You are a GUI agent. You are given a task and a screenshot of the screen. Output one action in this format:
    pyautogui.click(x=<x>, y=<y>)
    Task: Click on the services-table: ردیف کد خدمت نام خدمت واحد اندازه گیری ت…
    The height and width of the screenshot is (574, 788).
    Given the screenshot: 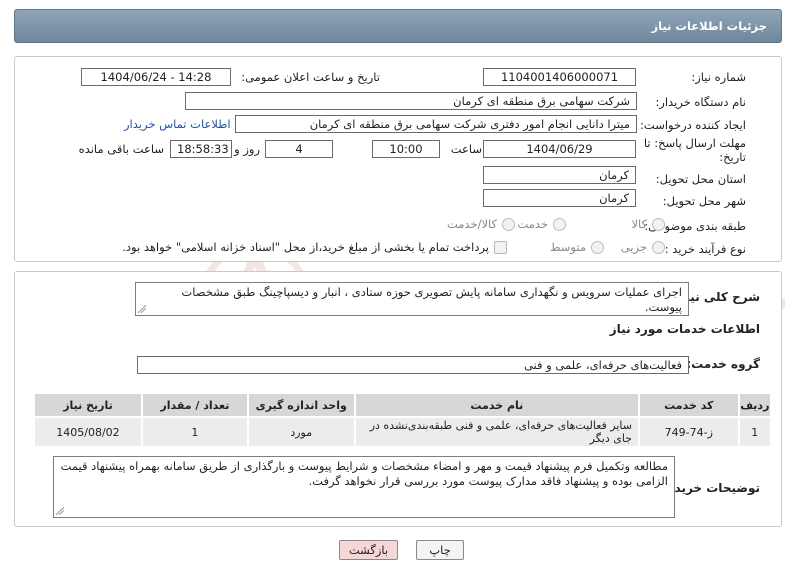 What is the action you would take?
    pyautogui.click(x=403, y=420)
    